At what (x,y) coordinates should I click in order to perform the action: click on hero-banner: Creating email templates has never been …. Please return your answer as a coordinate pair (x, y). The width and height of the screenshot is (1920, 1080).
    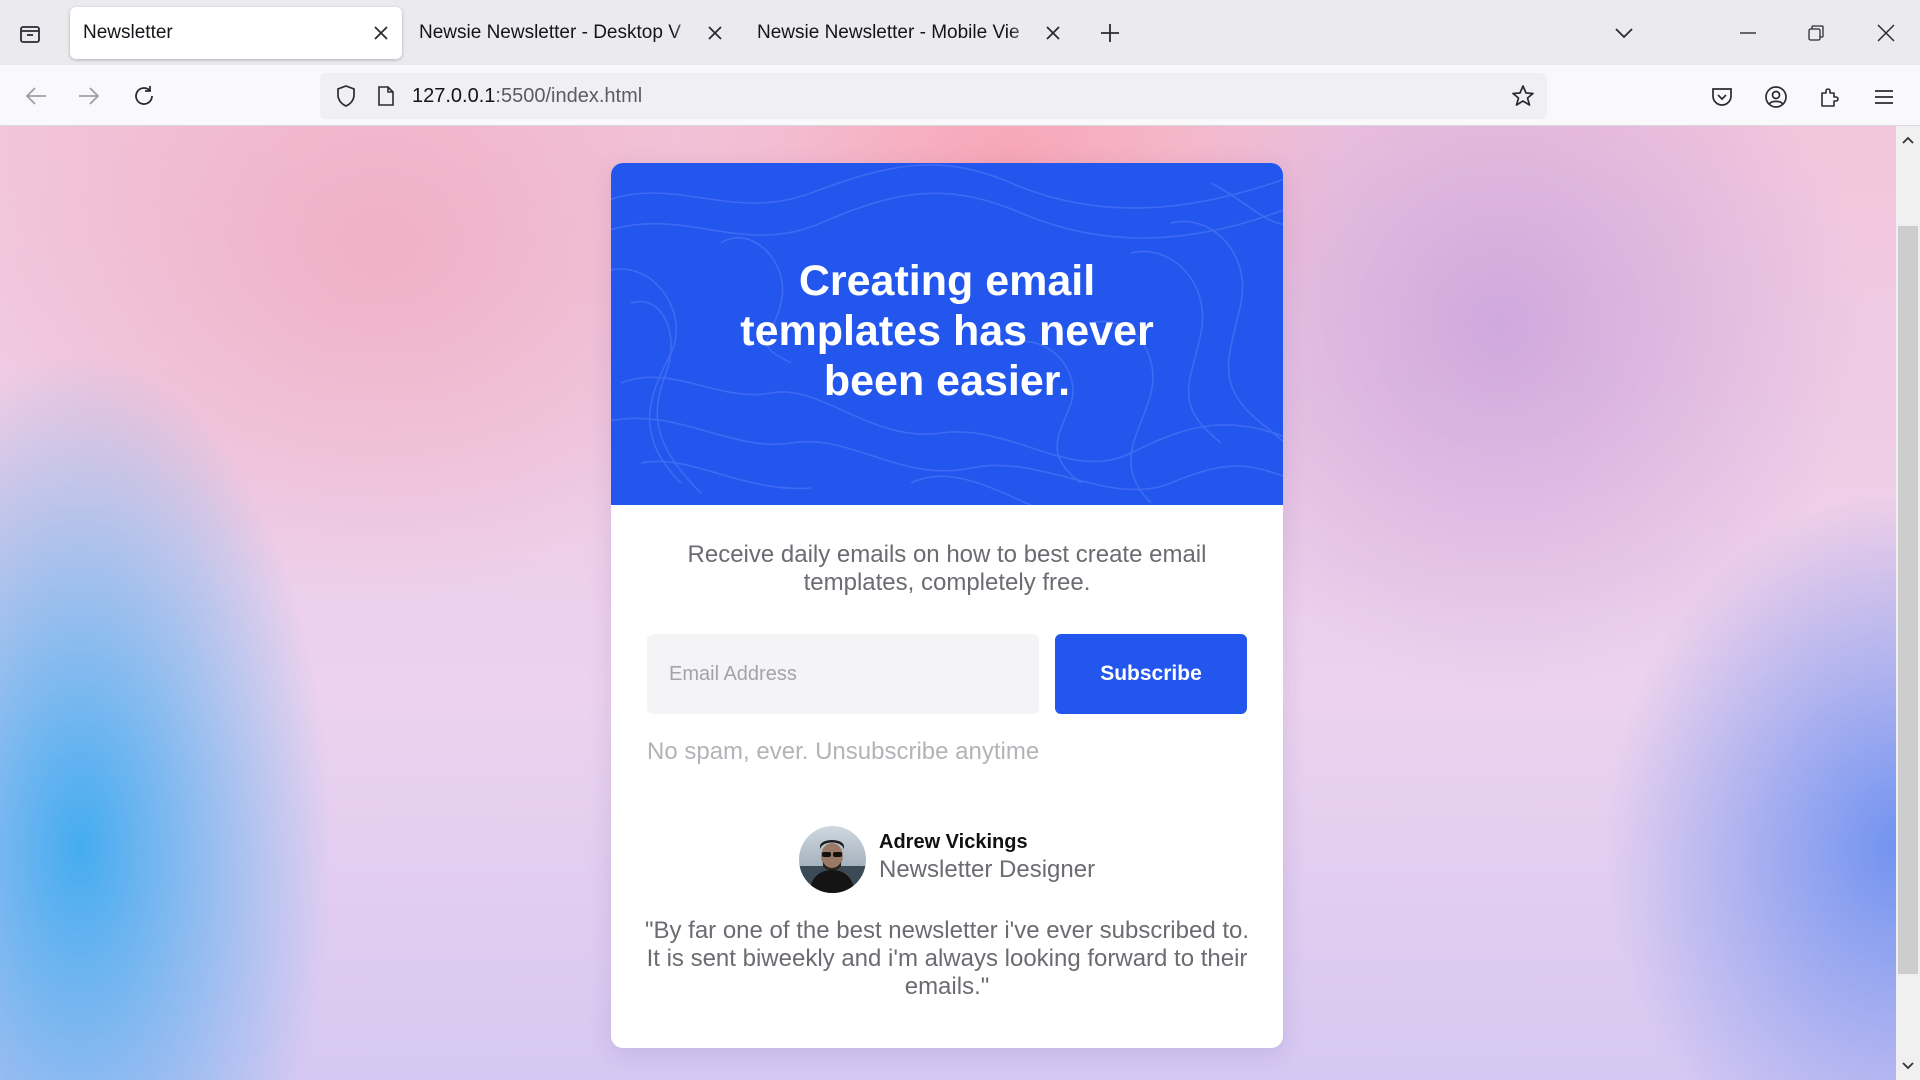
    Looking at the image, I should click on (947, 334).